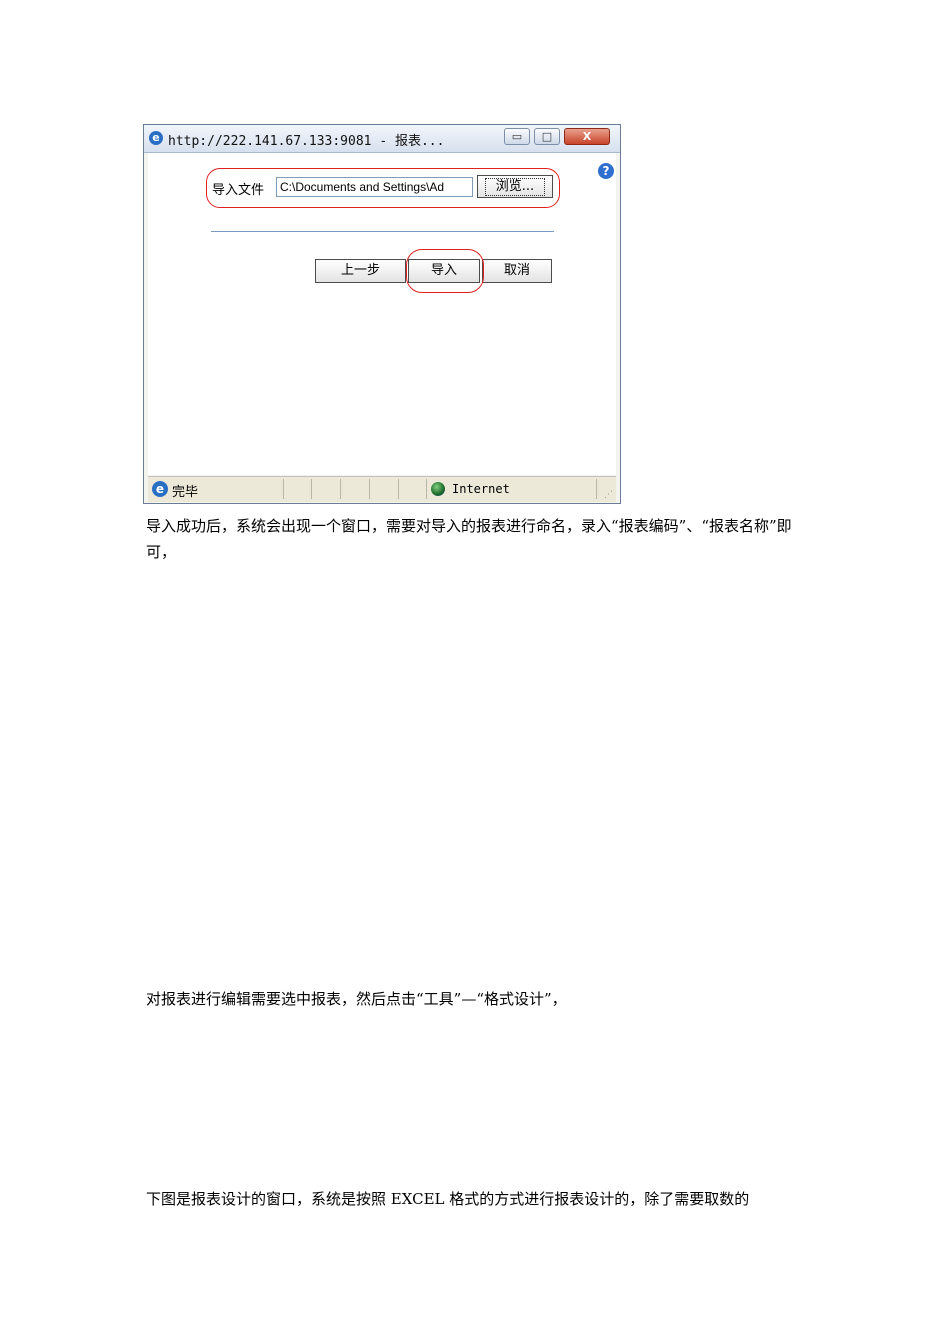 The width and height of the screenshot is (950, 1344). I want to click on separator-line, so click(382, 231).